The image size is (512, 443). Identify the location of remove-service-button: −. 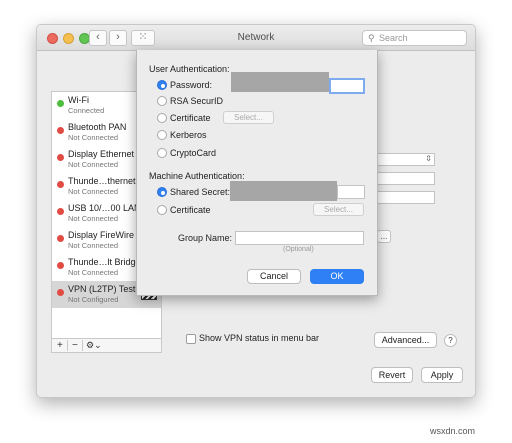
(75, 345).